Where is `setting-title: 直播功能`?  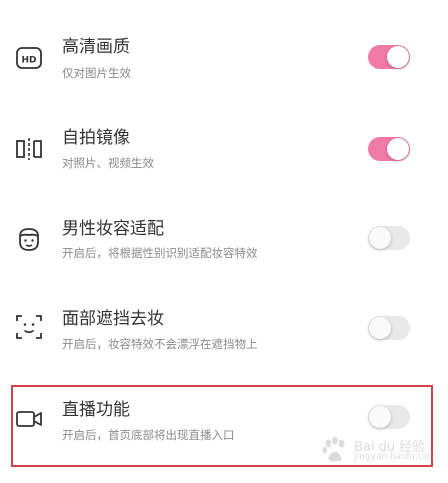 setting-title: 直播功能 is located at coordinates (96, 410).